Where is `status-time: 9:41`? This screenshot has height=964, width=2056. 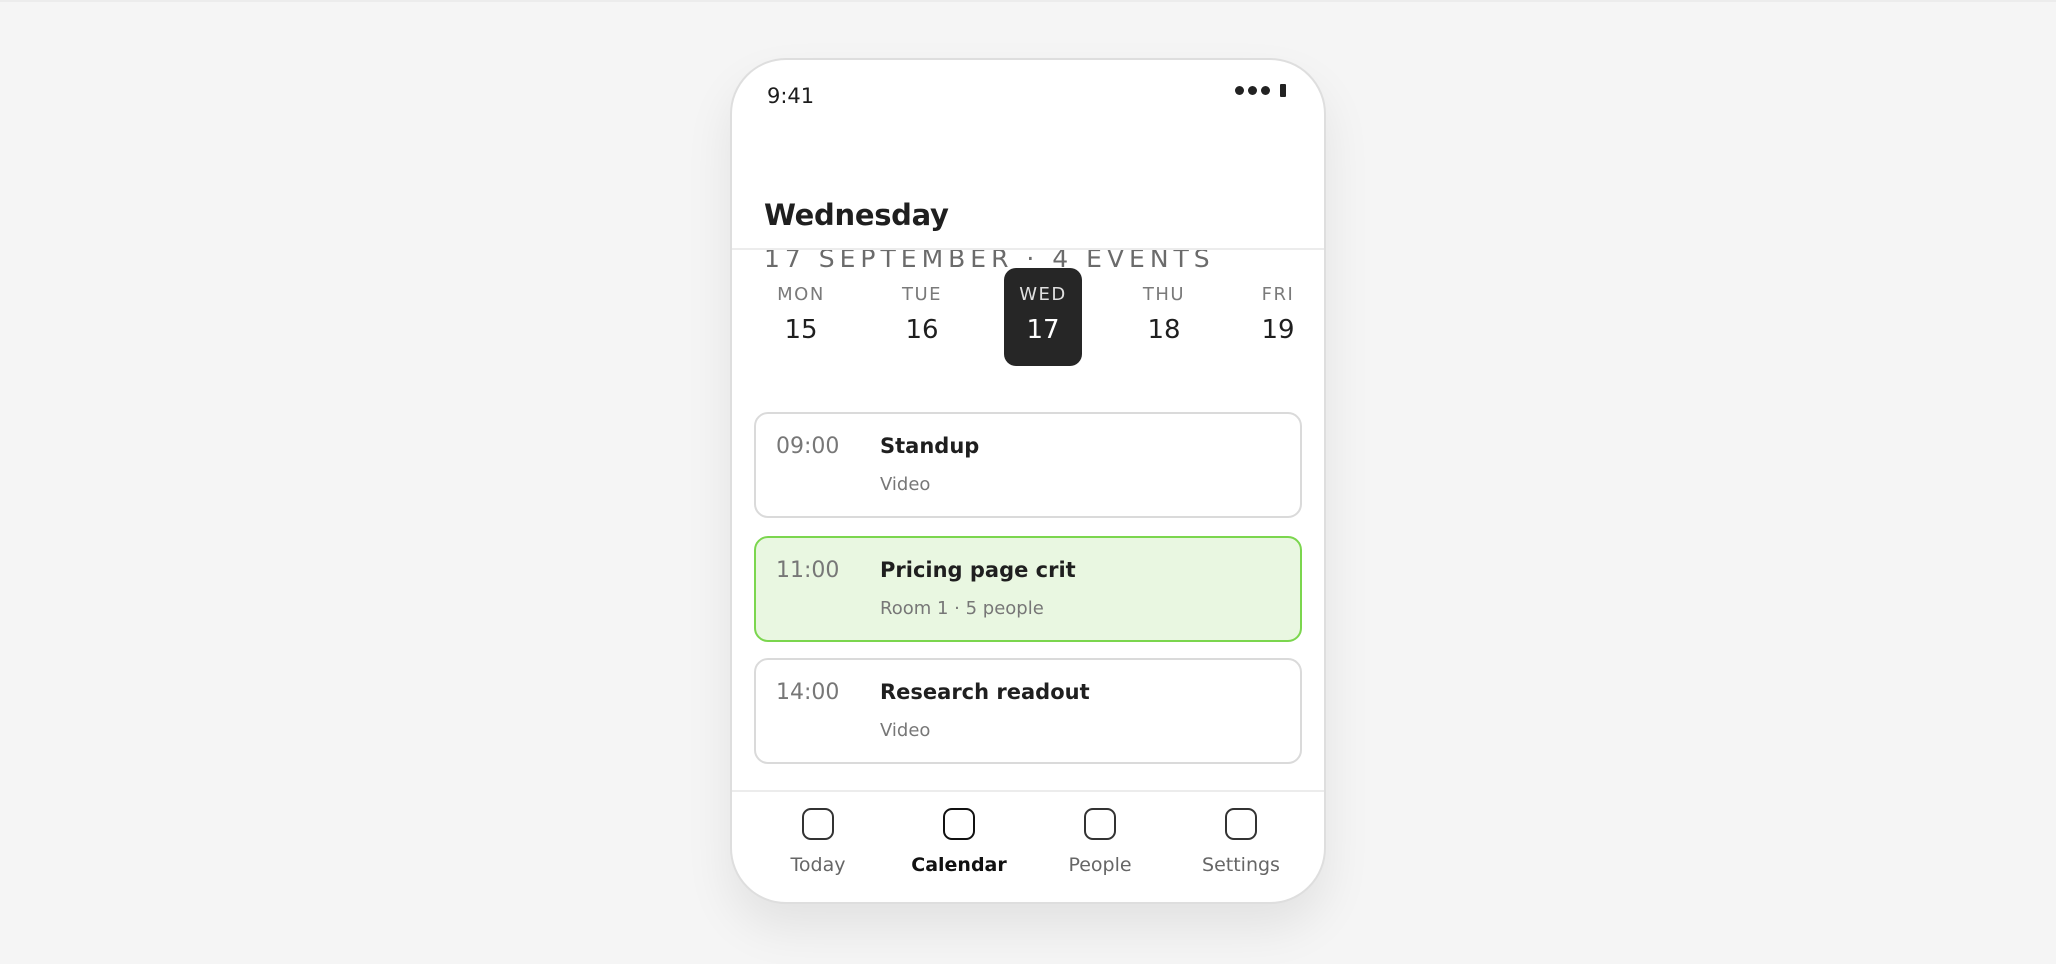 status-time: 9:41 is located at coordinates (791, 96).